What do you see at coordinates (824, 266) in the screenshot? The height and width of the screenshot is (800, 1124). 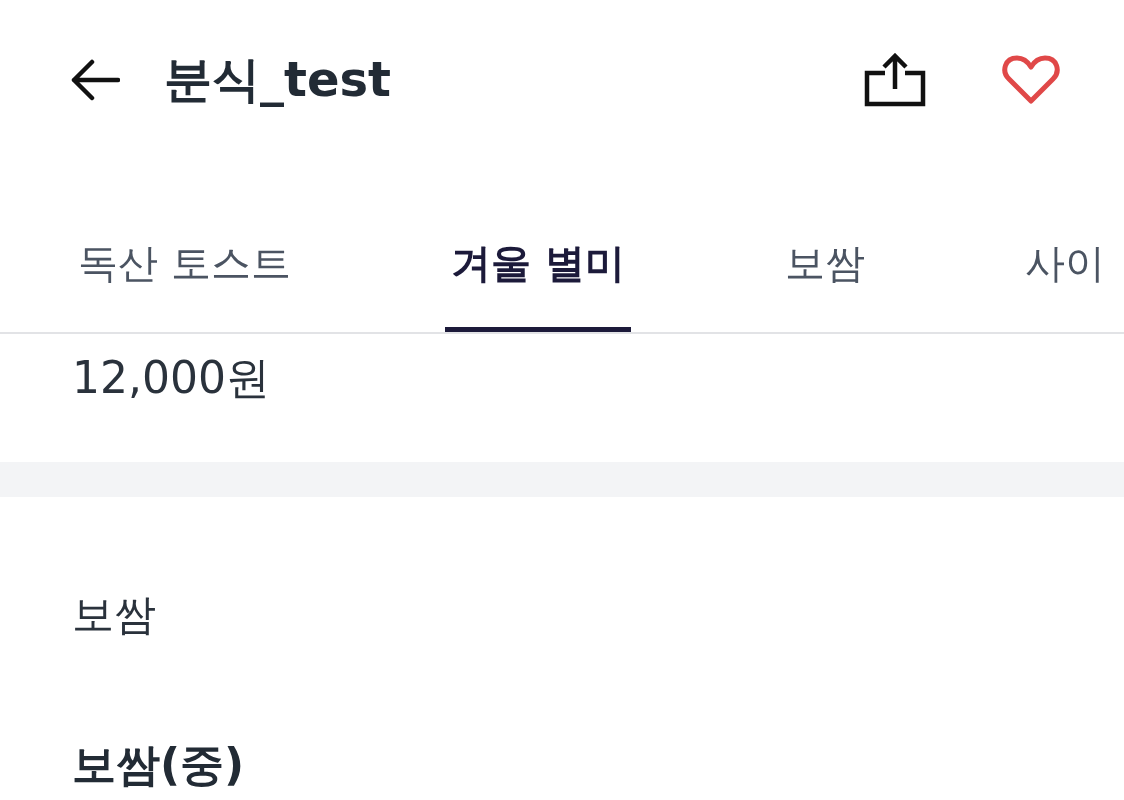 I see `category-tab: 보쌈` at bounding box center [824, 266].